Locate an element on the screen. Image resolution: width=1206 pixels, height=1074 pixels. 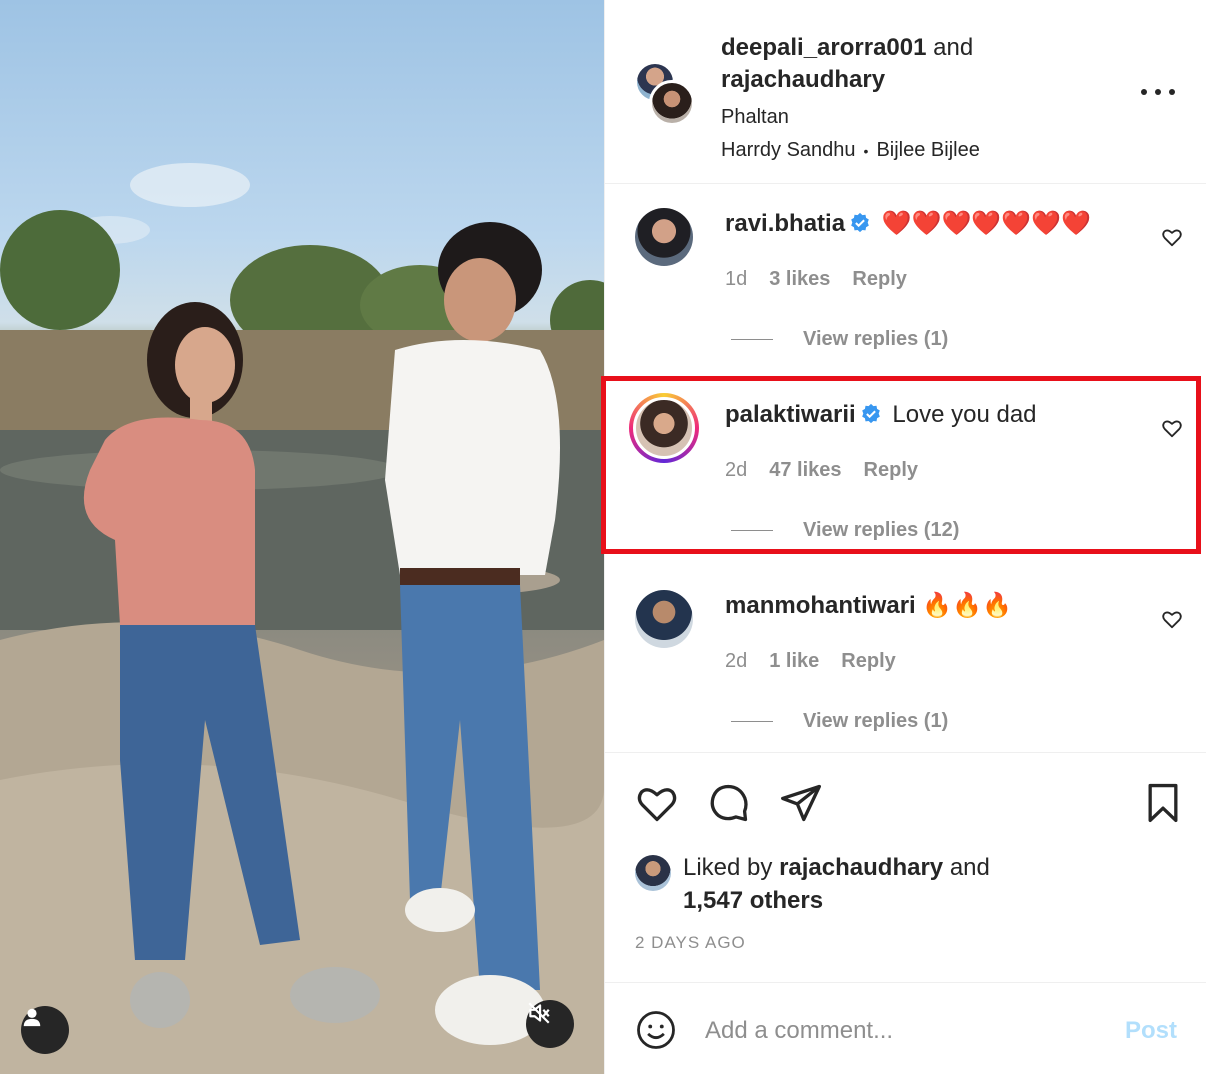
liked-by-prefix: Liked by is located at coordinates (728, 867).